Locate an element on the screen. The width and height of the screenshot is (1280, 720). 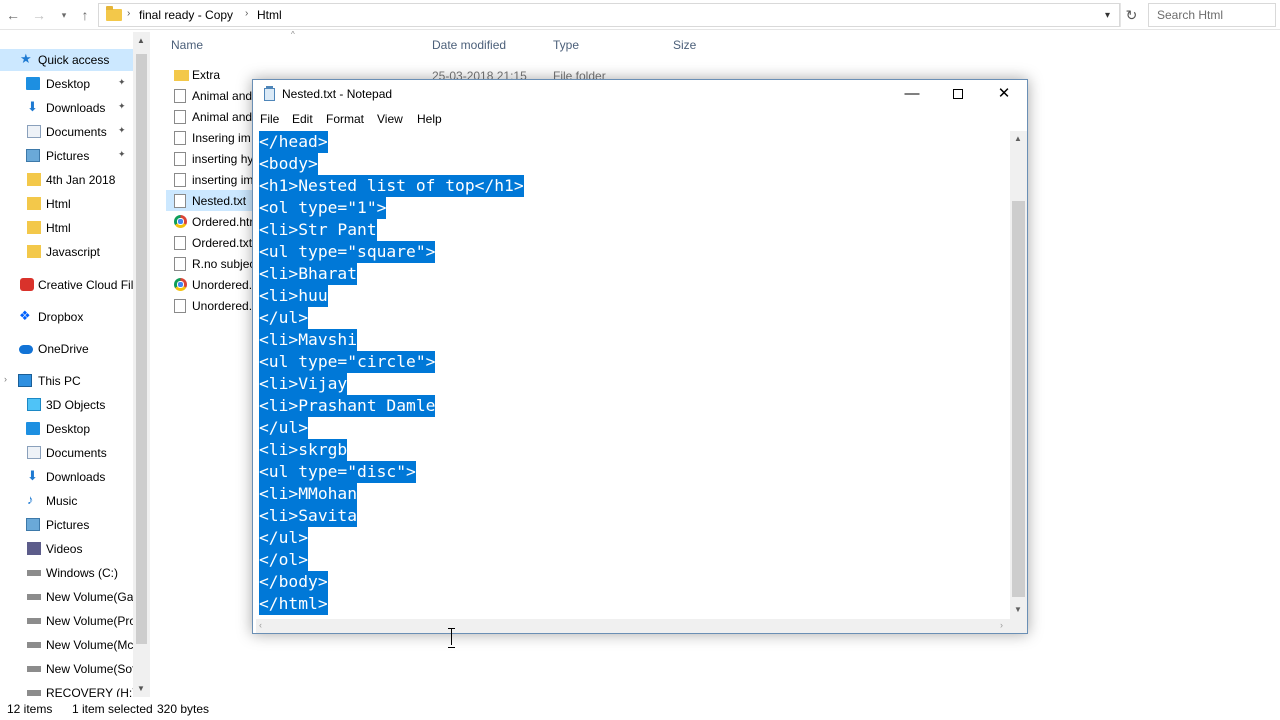
column-header-name: Name is located at coordinates (187, 45).